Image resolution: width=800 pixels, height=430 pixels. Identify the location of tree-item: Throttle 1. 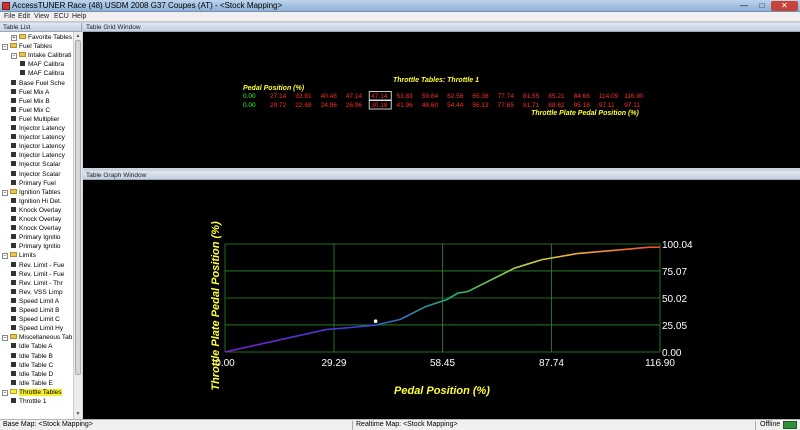
(28, 401).